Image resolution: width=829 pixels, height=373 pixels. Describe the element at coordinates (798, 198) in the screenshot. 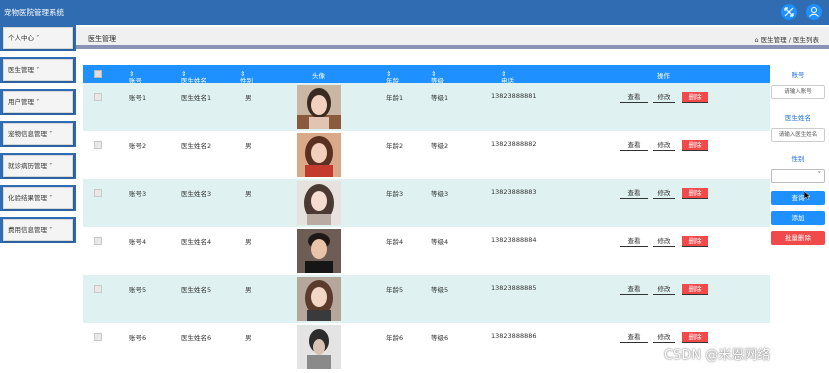

I see `query-button: 查询` at that location.